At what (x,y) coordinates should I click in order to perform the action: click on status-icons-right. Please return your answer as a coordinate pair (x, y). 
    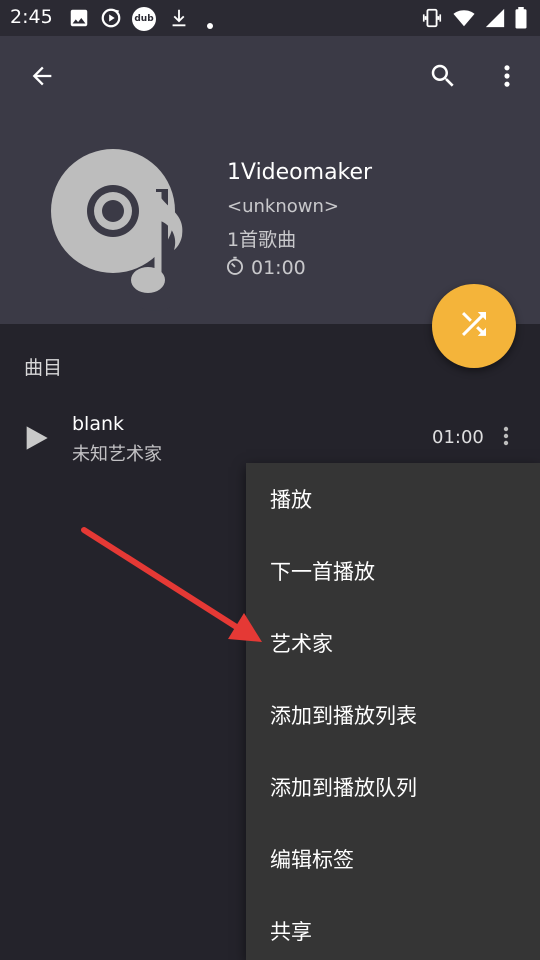
    Looking at the image, I should click on (480, 19).